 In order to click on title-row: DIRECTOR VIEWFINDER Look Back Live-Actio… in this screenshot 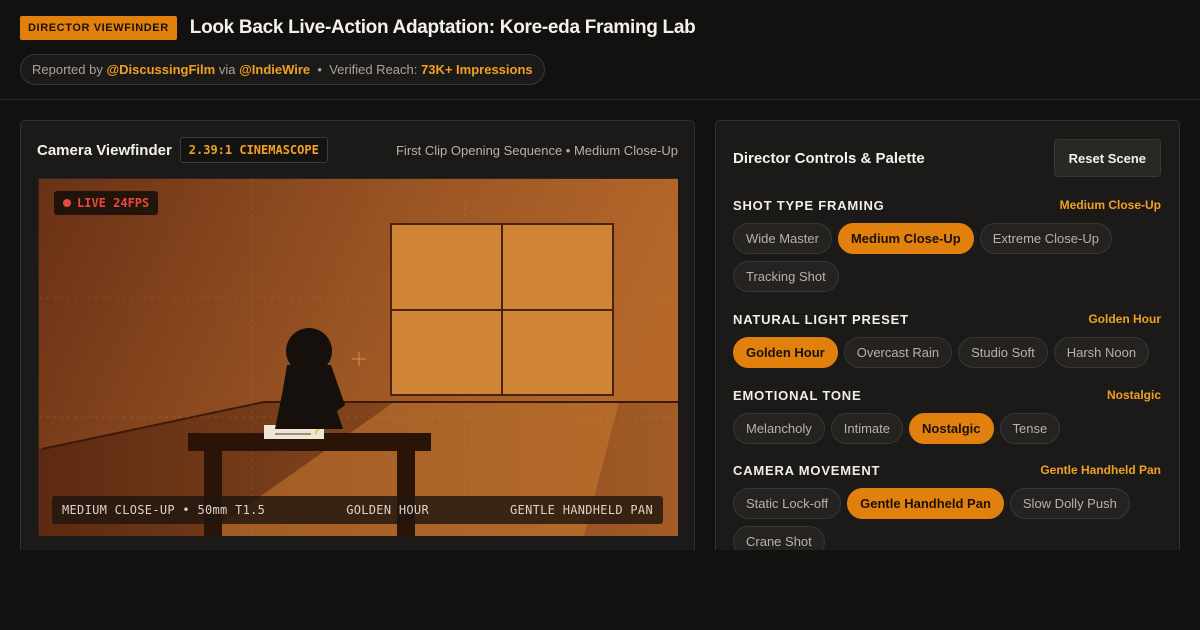, I will do `click(600, 28)`.